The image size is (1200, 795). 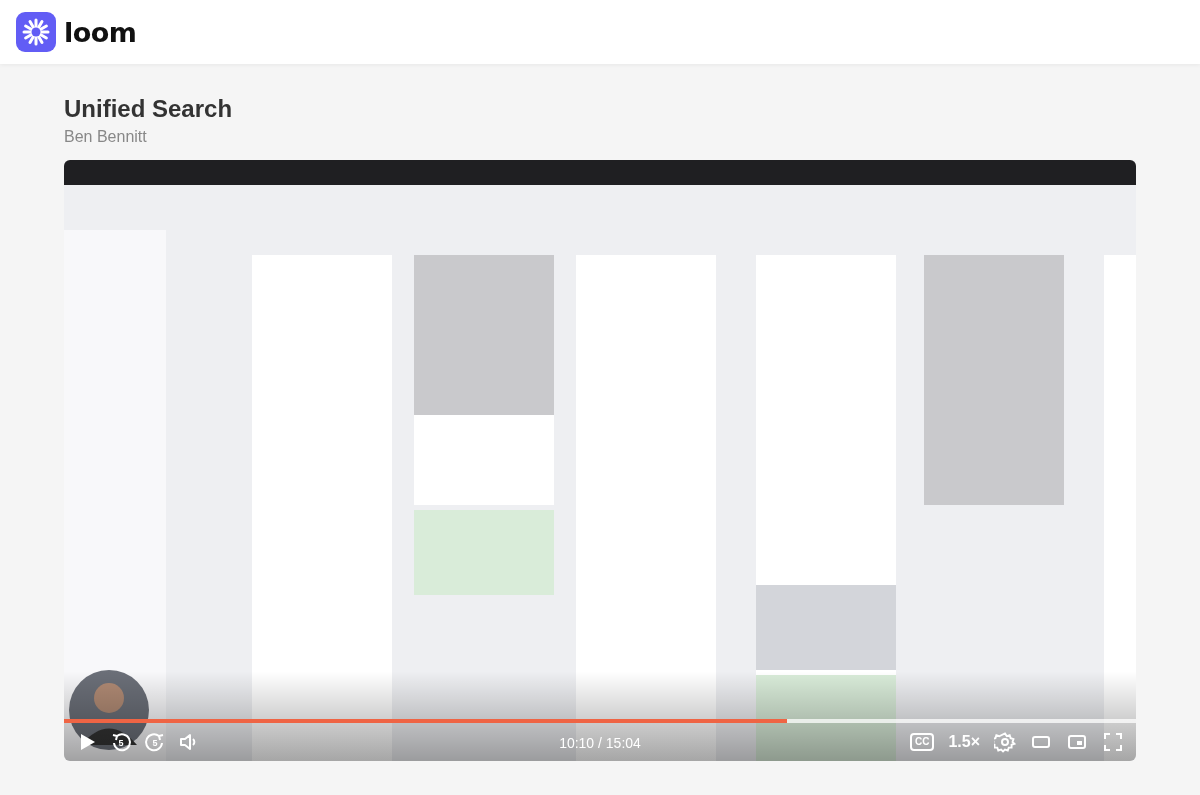 I want to click on brand-name: loom, so click(x=100, y=32).